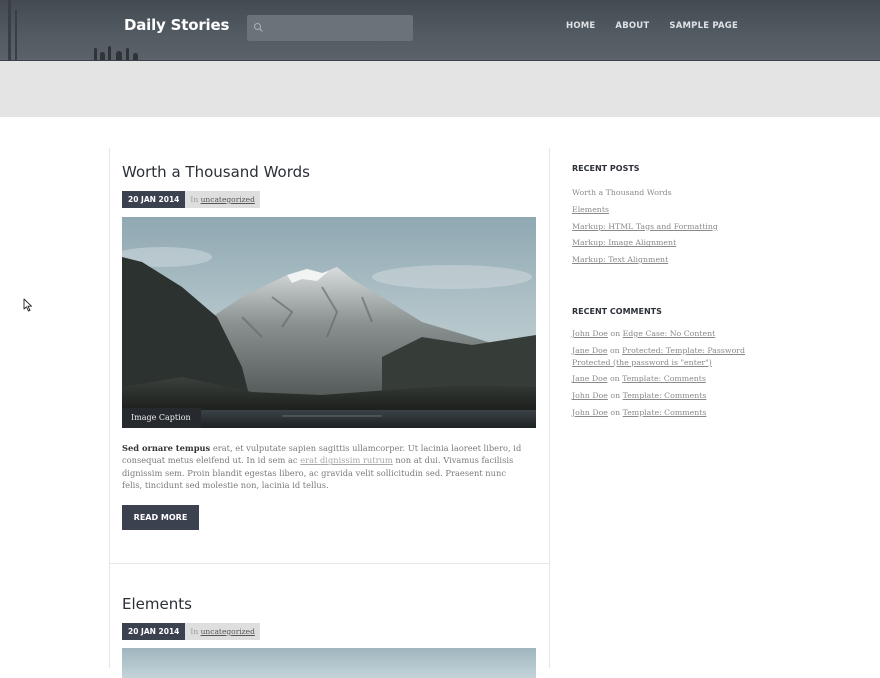 The image size is (880, 678). I want to click on mouse-cursor-icon, so click(27, 305).